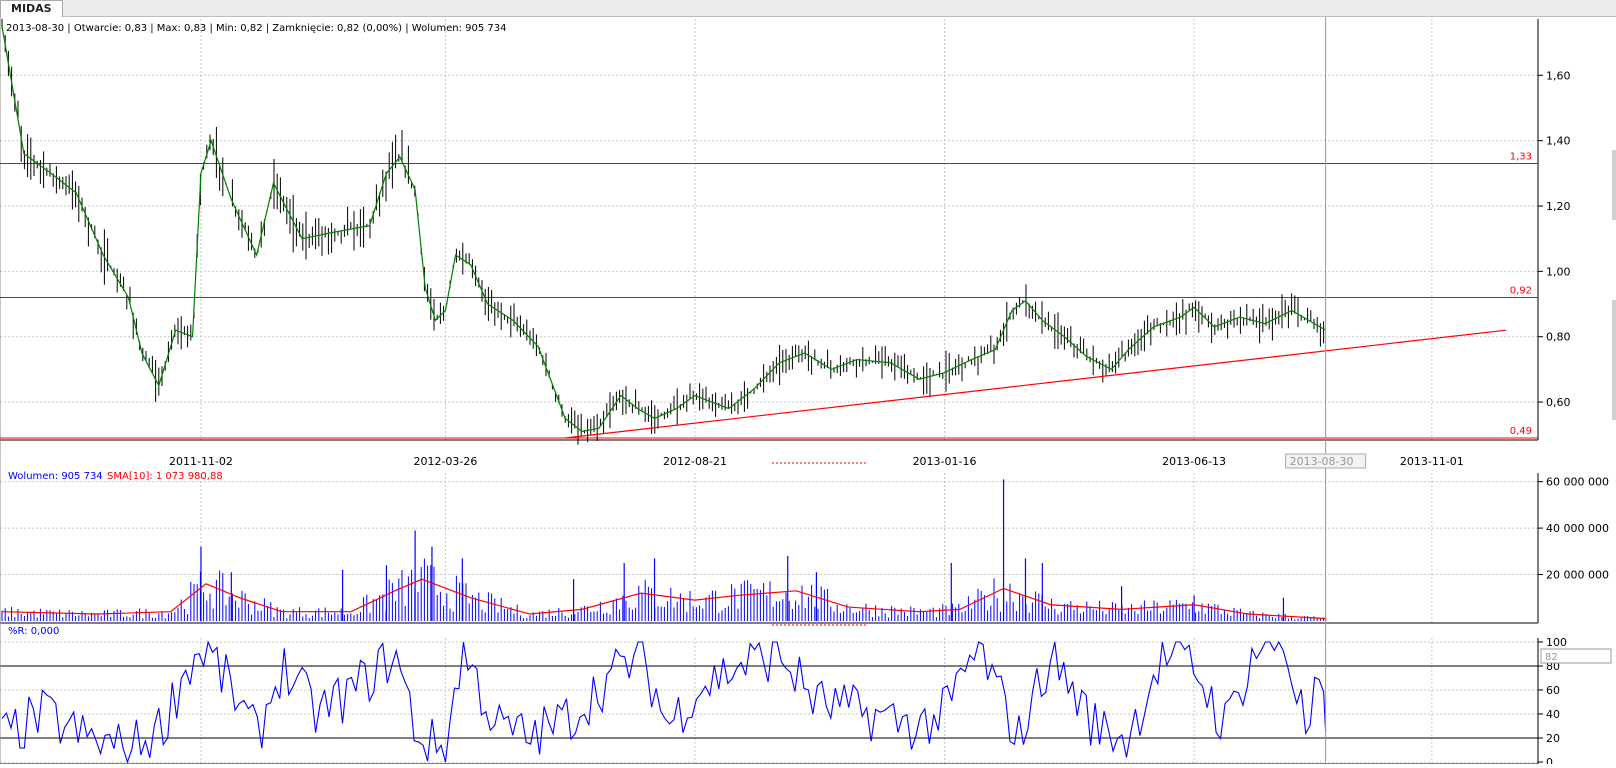 The width and height of the screenshot is (1616, 768). I want to click on wr-y-tick-label: 100, so click(1556, 642).